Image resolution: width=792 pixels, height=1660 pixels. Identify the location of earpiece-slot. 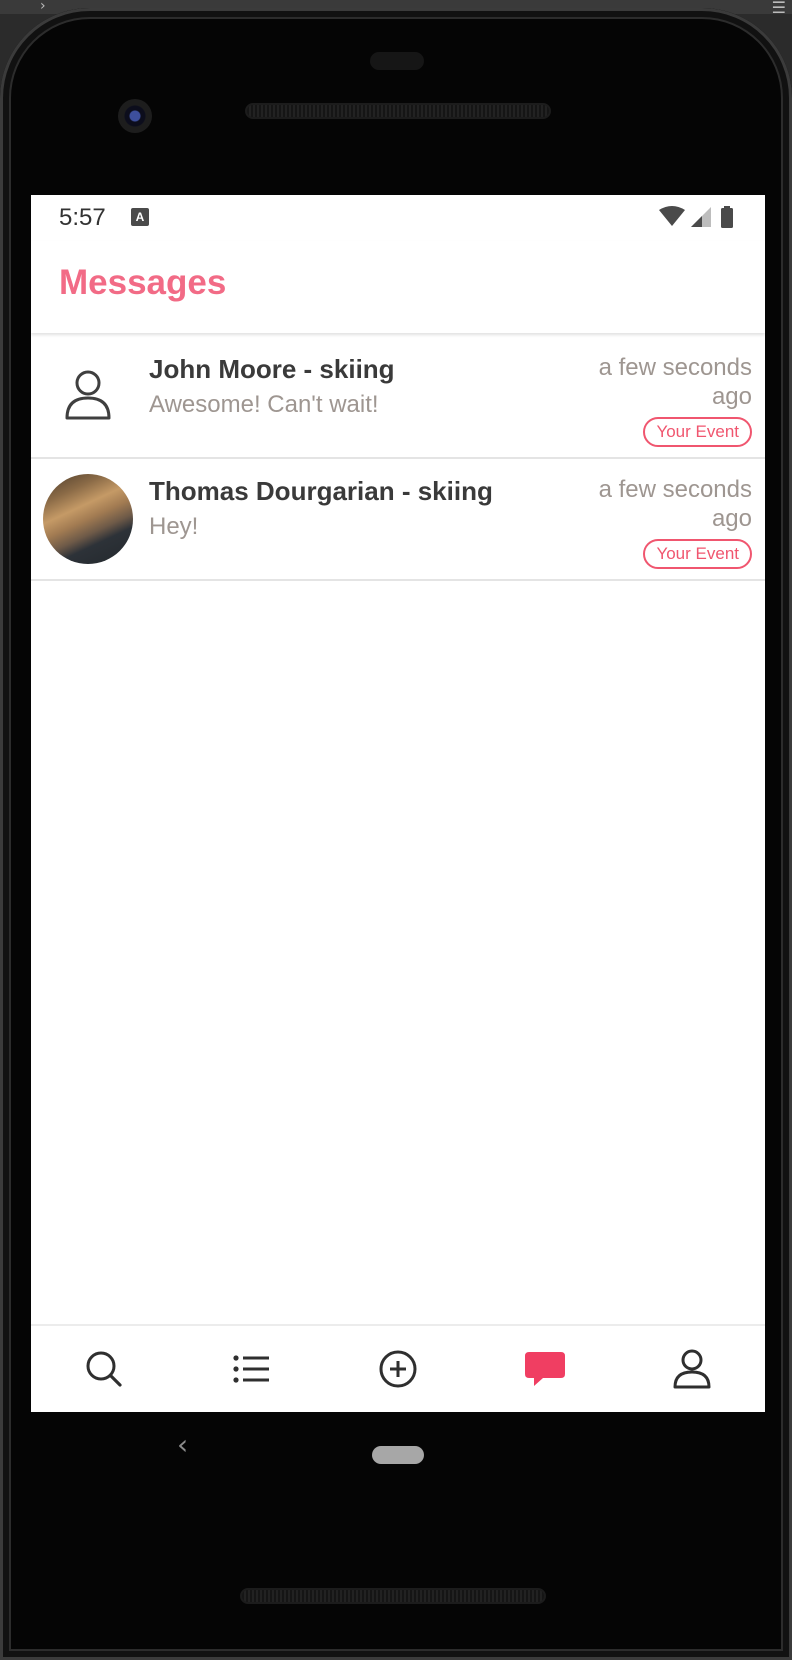
(397, 61).